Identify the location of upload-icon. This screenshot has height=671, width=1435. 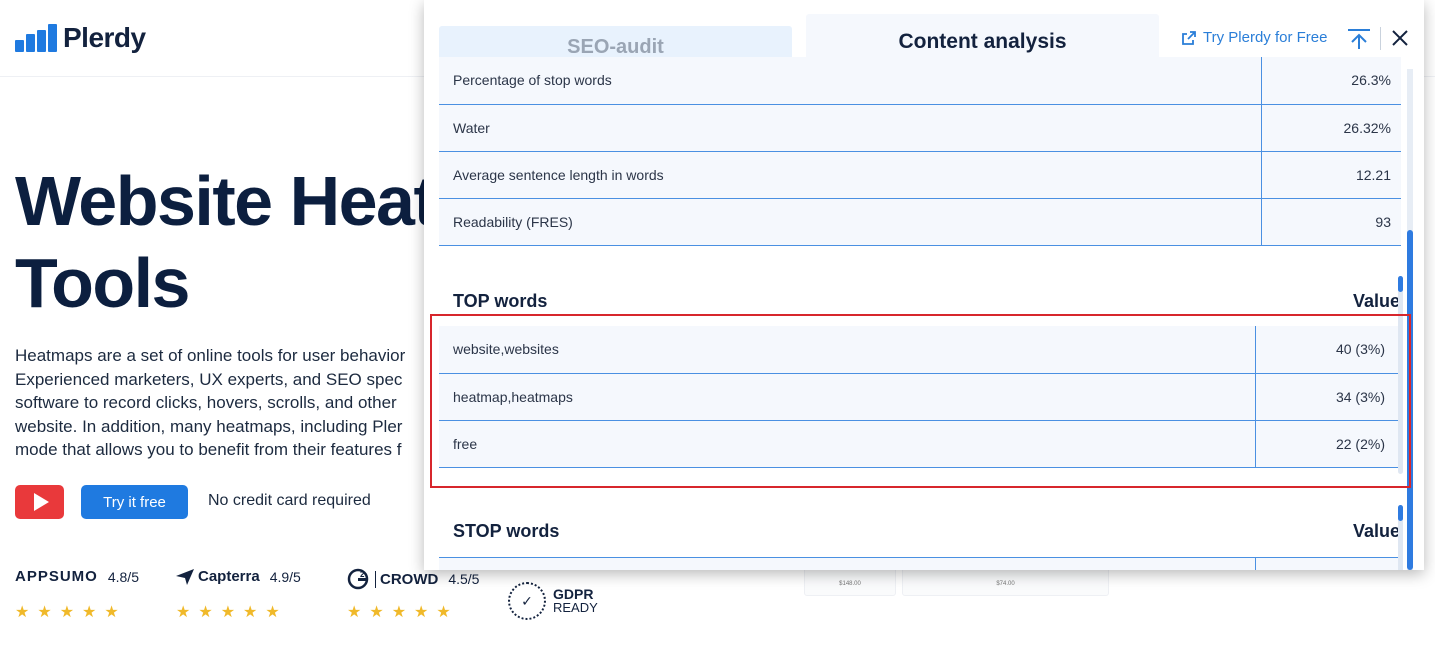
(1359, 39).